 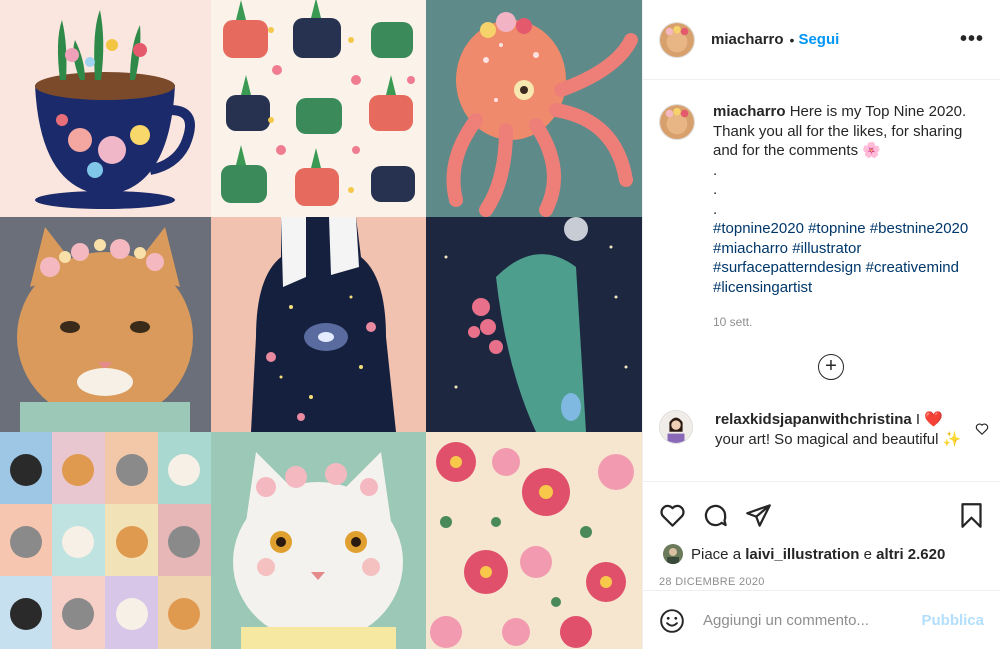 I want to click on commenter-username: relaxkidsjapanwithchristina, so click(x=813, y=419).